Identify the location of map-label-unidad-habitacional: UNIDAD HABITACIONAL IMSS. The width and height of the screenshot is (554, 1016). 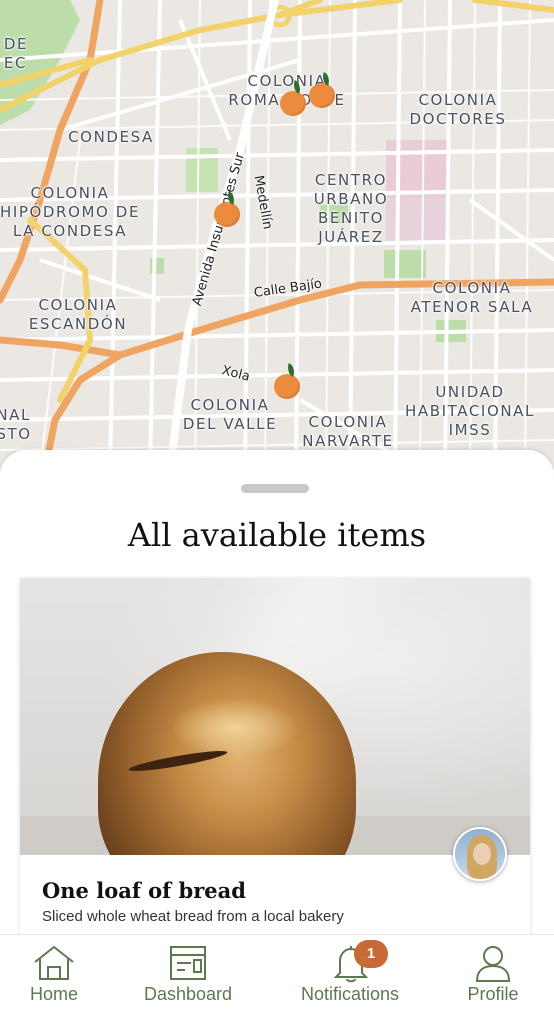
(470, 411).